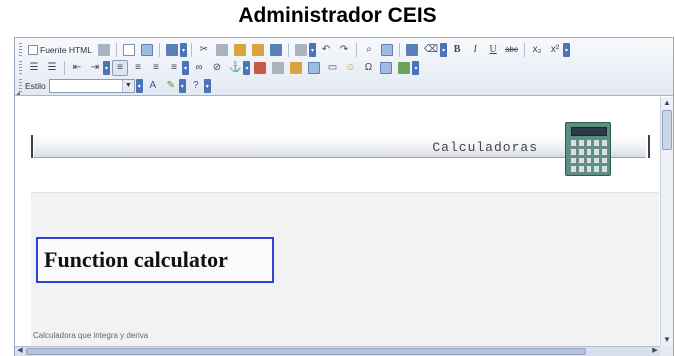  What do you see at coordinates (34, 68) in the screenshot?
I see `numbered-list-button: ☰` at bounding box center [34, 68].